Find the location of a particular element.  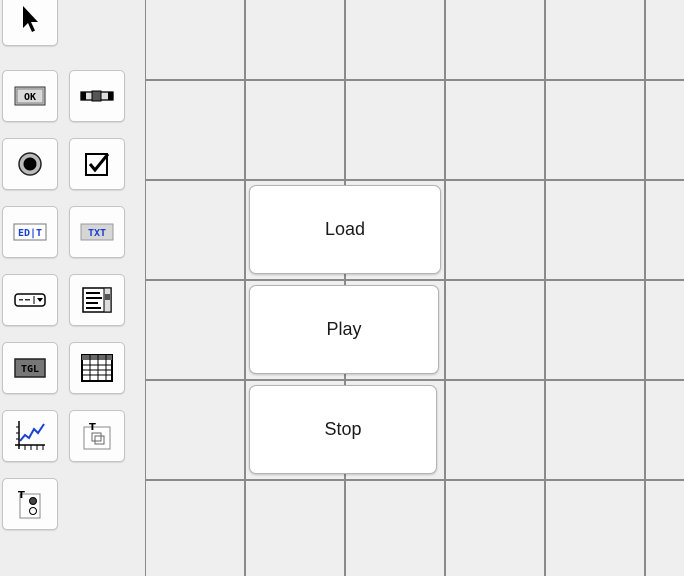

tab-group-icon: T is located at coordinates (97, 436).